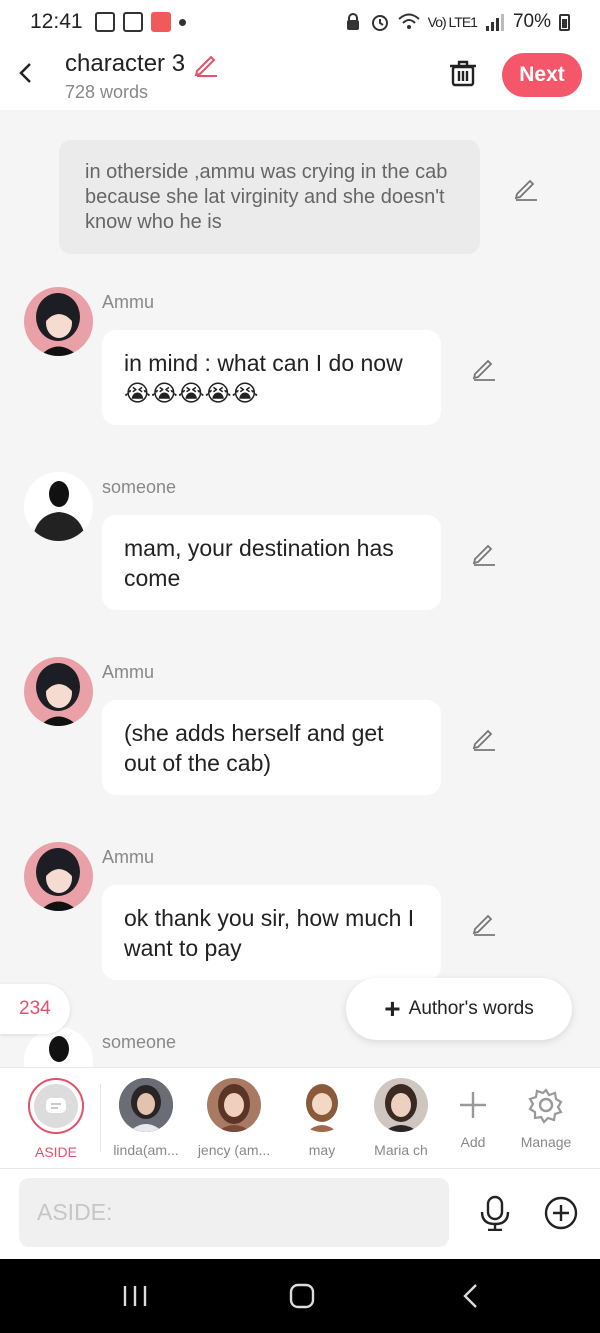  I want to click on character-label: Maria ch, so click(401, 1150).